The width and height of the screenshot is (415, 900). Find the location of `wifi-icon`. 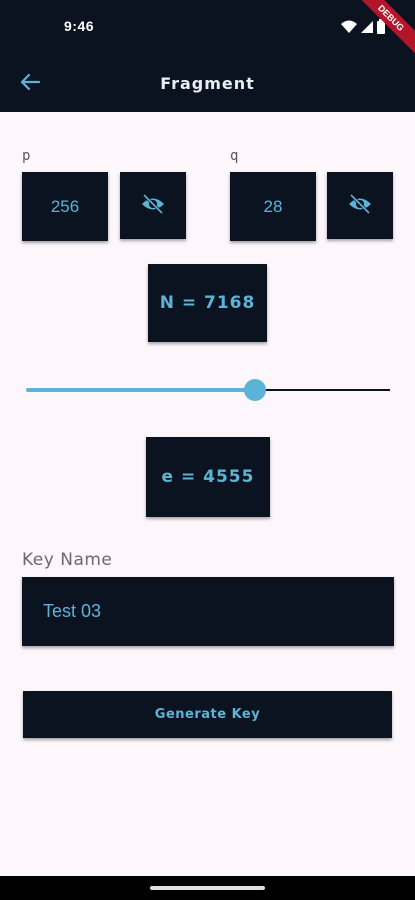

wifi-icon is located at coordinates (349, 28).